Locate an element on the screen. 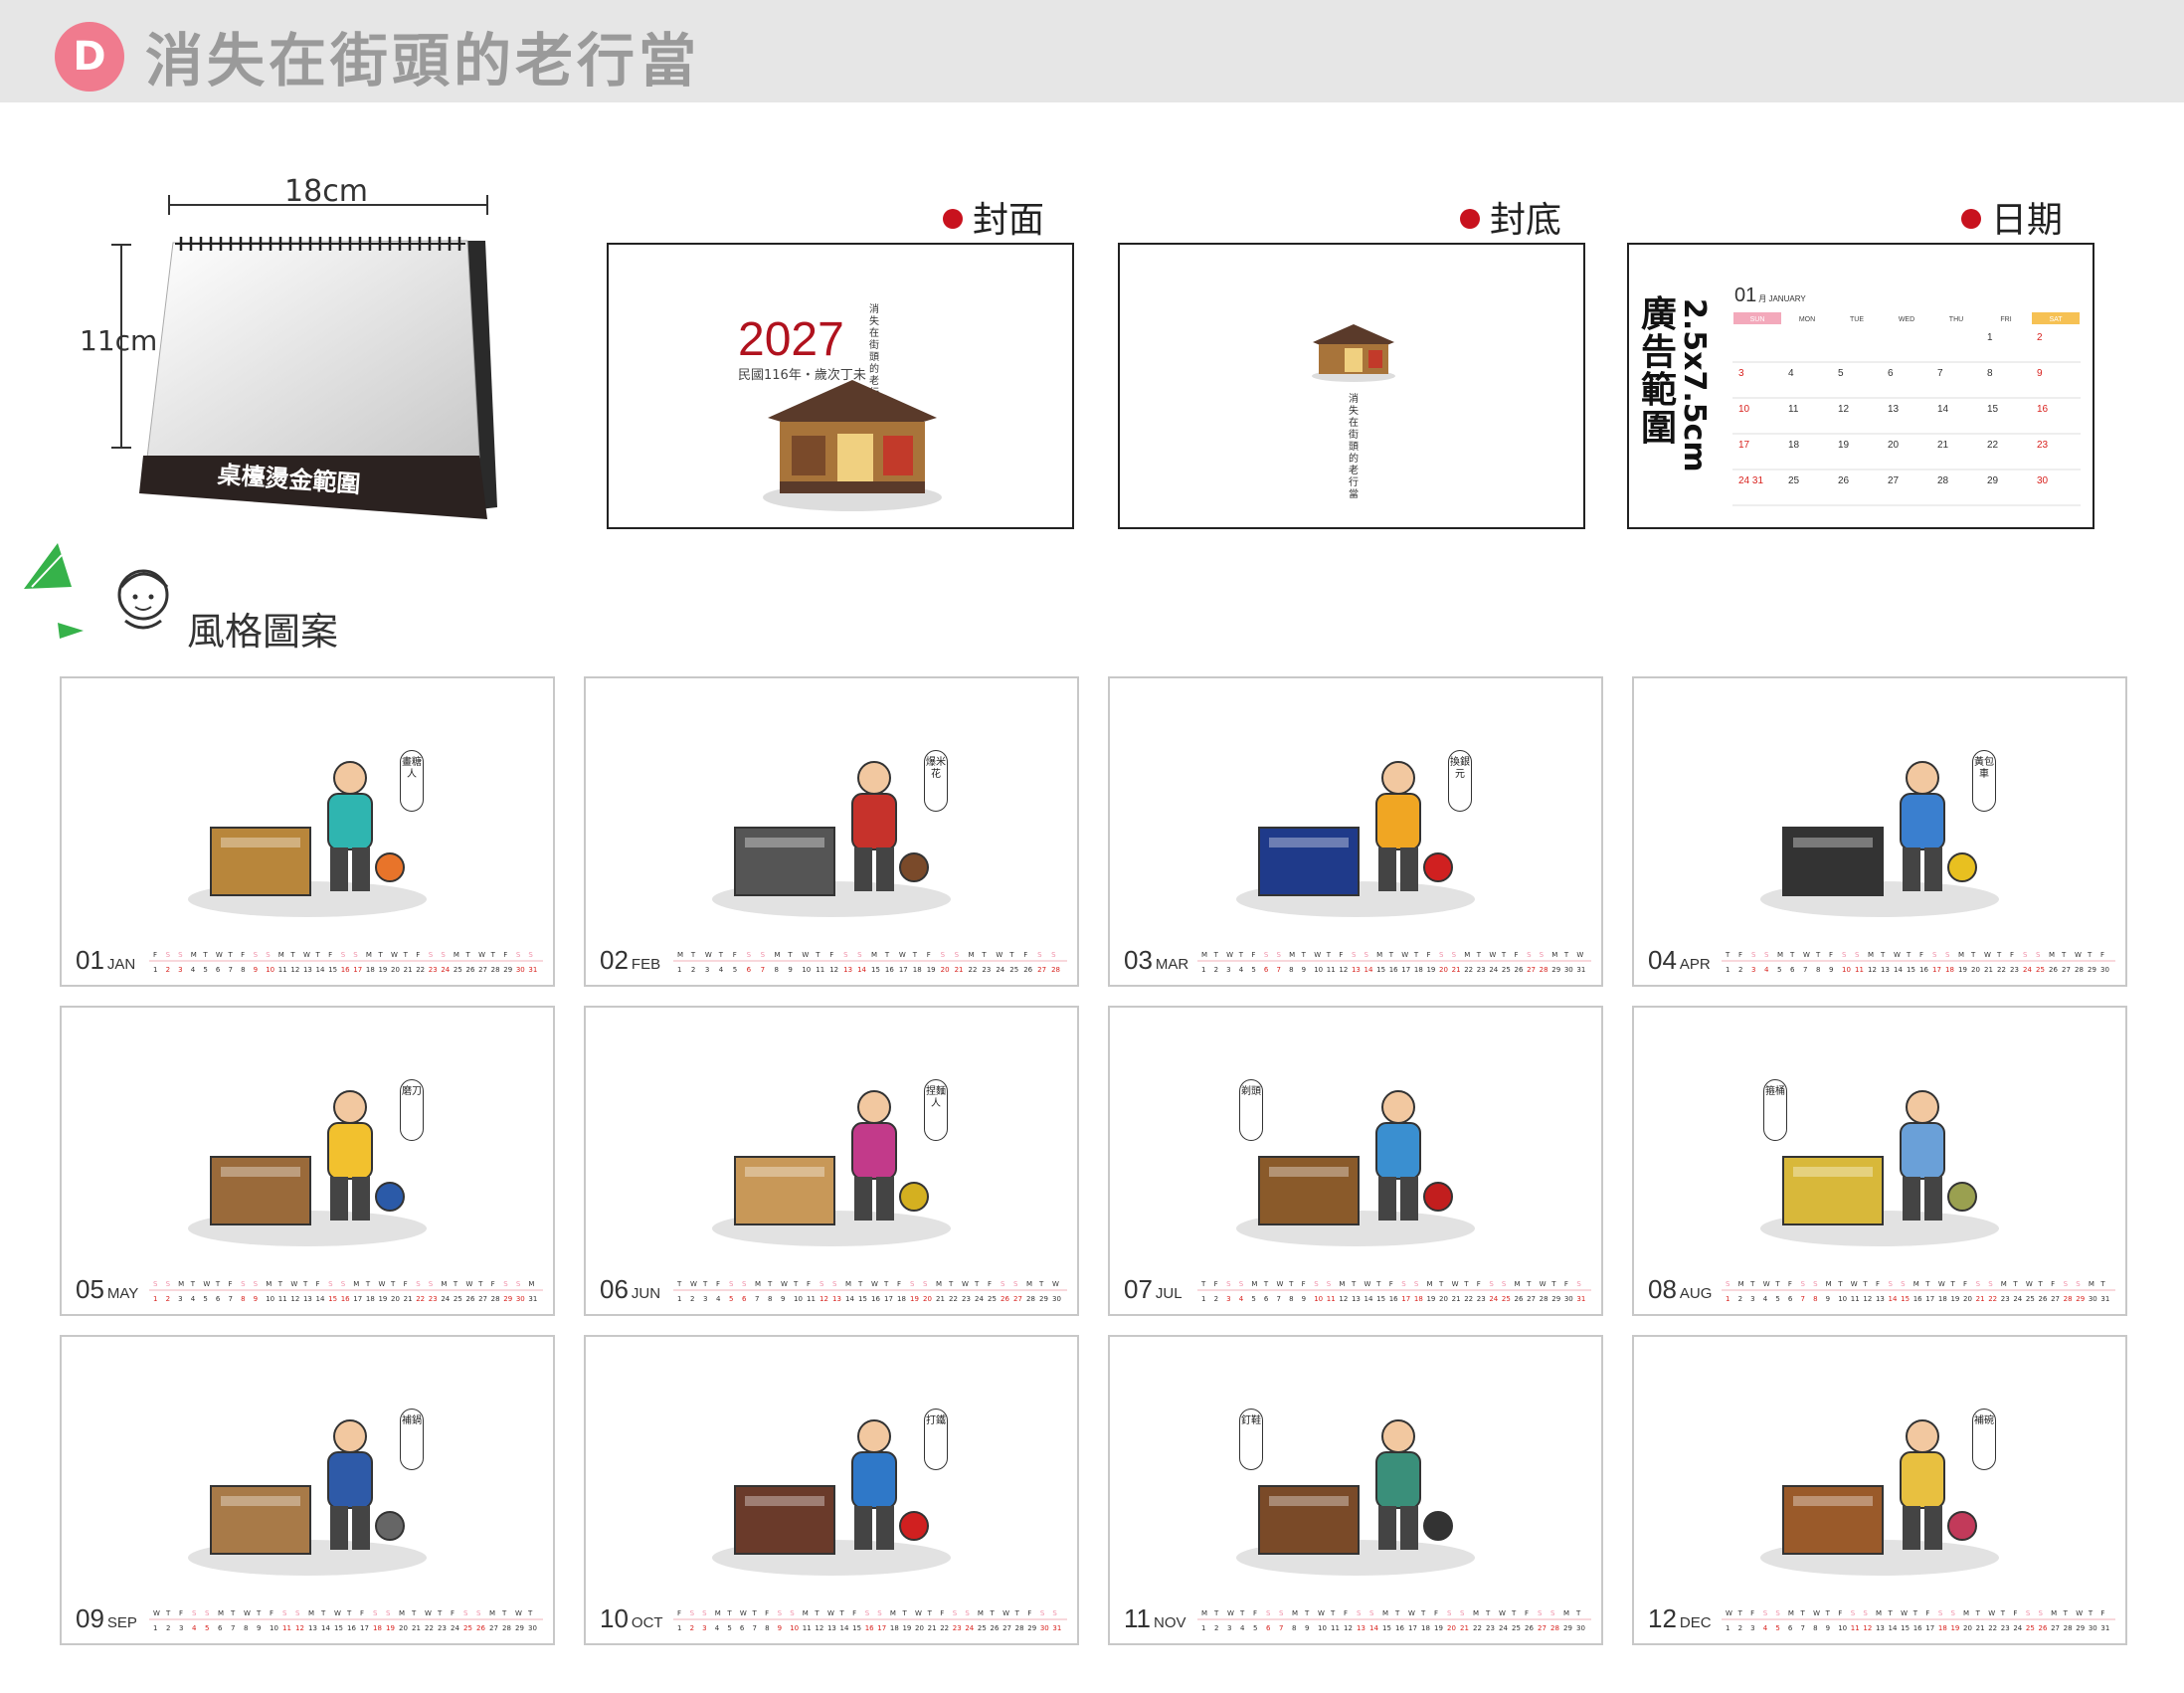 This screenshot has width=2184, height=1693. calendar-day: 8 is located at coordinates (1990, 373).